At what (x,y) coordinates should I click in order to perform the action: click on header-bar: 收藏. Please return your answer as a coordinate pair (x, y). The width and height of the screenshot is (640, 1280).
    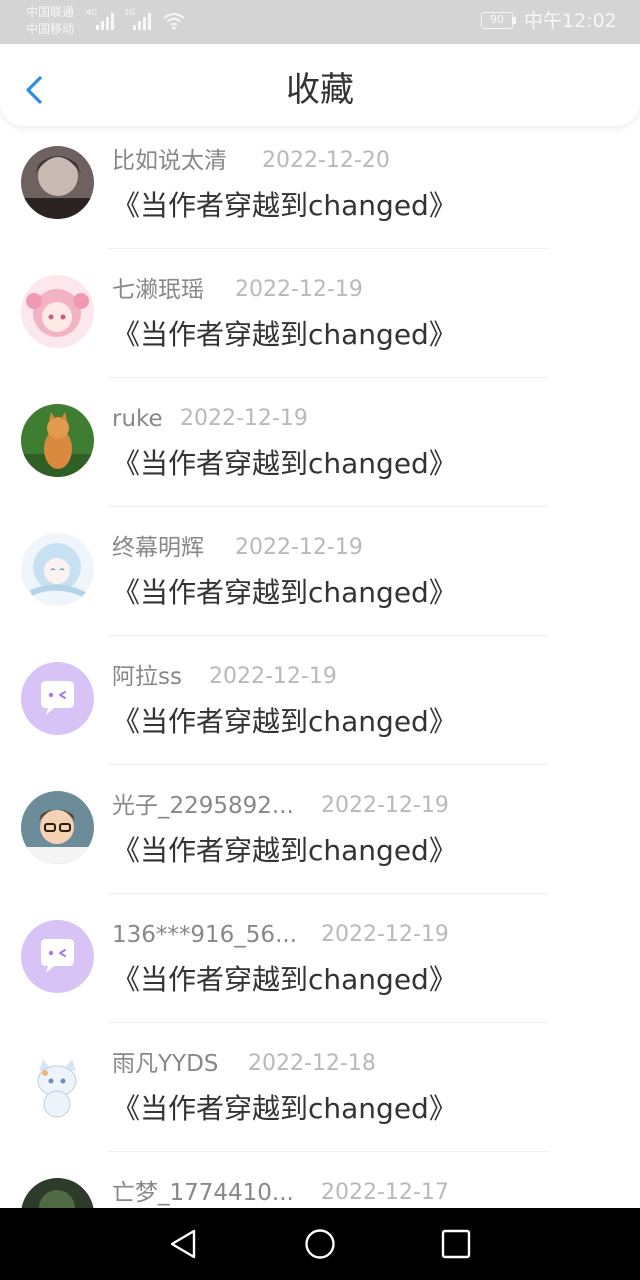
    Looking at the image, I should click on (320, 85).